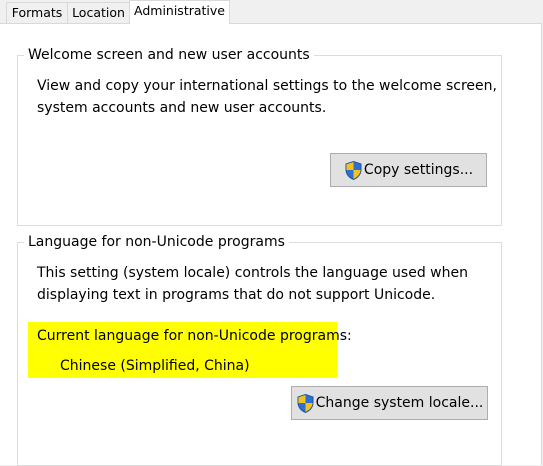 This screenshot has height=466, width=543. Describe the element at coordinates (156, 242) in the screenshot. I see `non-unicode-group-title: Language for non-Unicode programs` at that location.